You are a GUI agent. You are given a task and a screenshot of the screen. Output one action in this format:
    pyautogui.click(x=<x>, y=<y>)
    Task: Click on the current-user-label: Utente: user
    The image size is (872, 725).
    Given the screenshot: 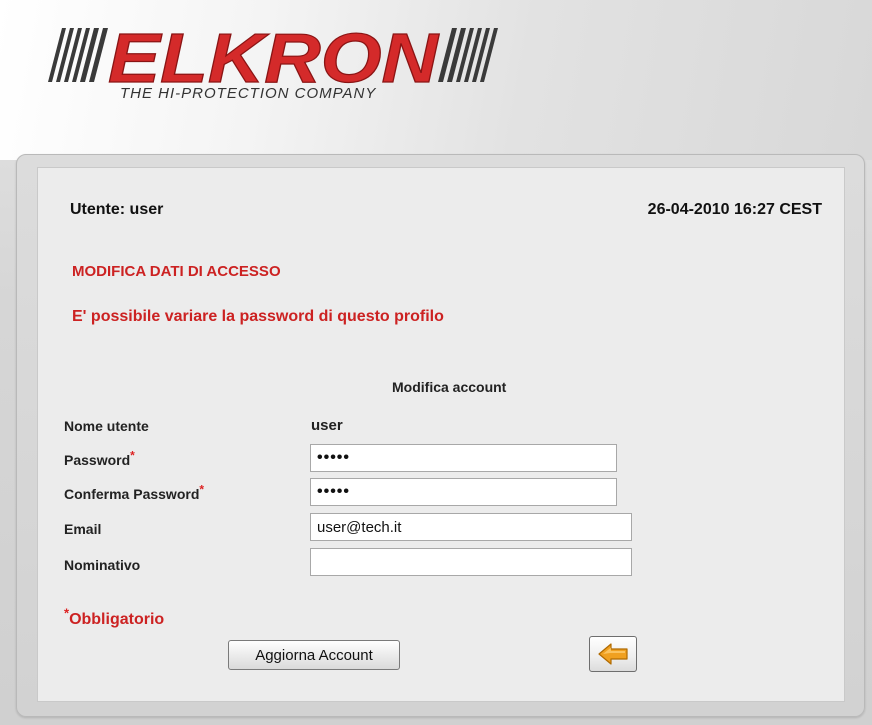 What is the action you would take?
    pyautogui.click(x=117, y=209)
    